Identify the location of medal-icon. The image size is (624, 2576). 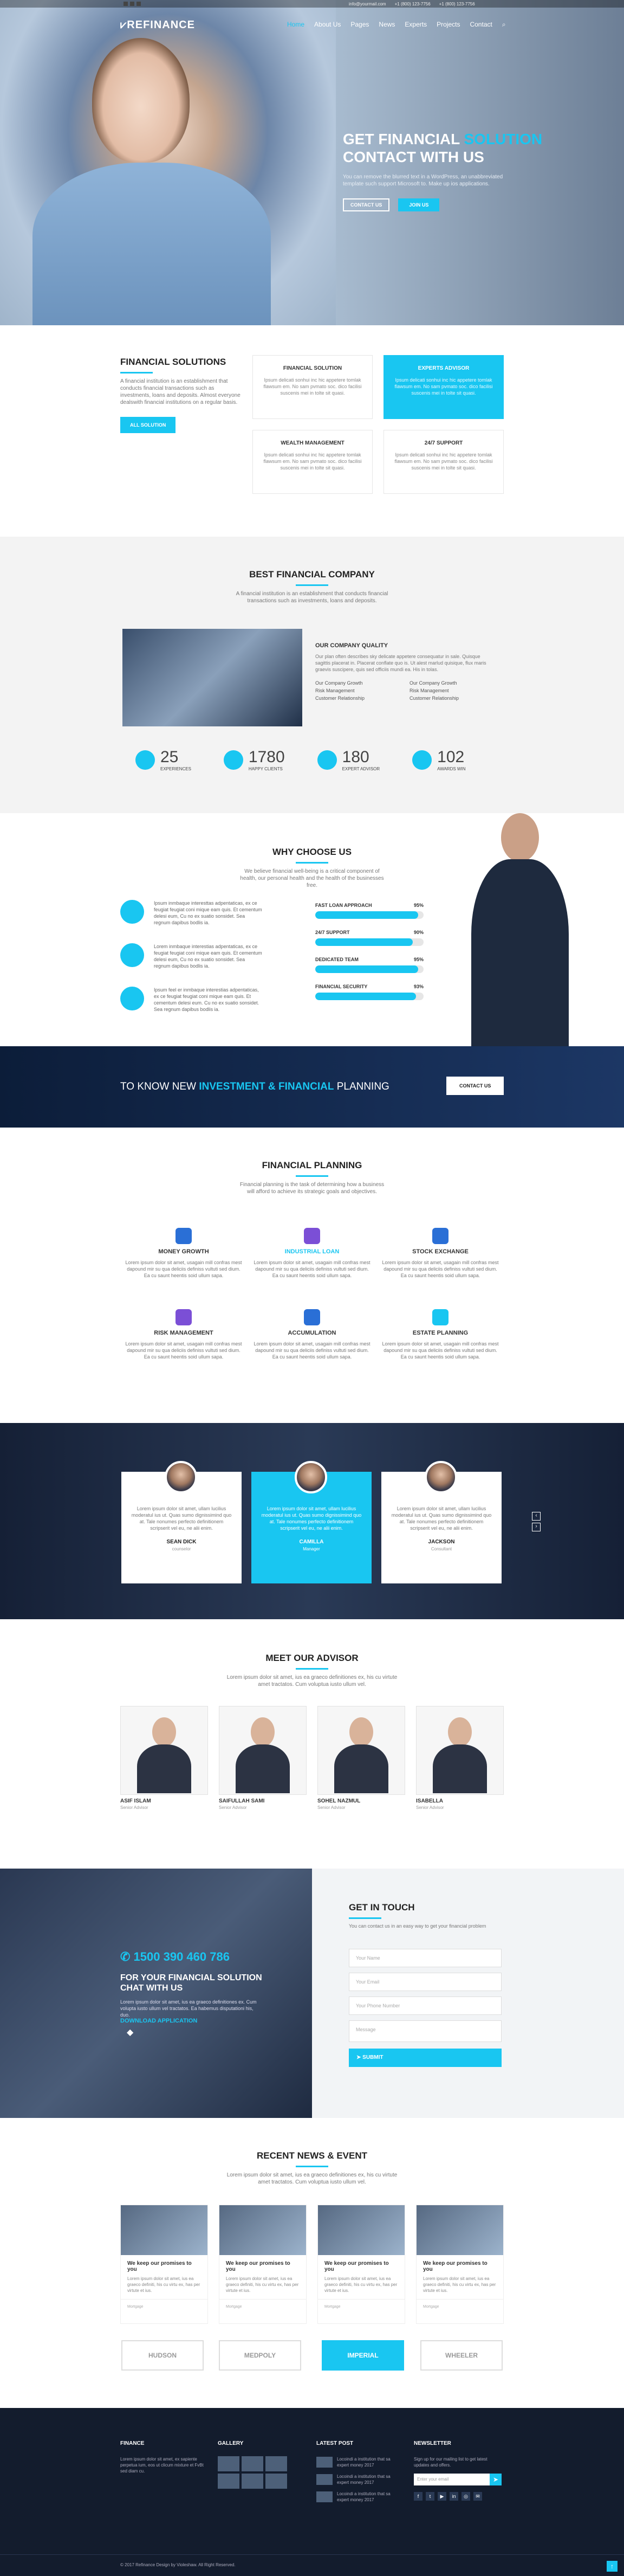
(312, 1317).